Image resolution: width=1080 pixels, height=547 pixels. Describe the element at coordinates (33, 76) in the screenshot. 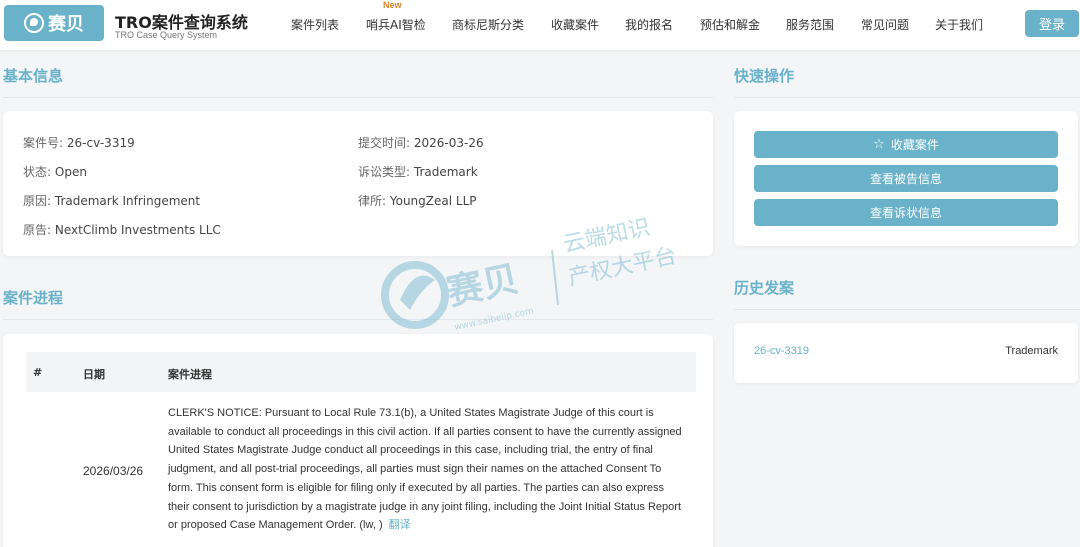

I see `basic-info-title: 基本信息` at that location.